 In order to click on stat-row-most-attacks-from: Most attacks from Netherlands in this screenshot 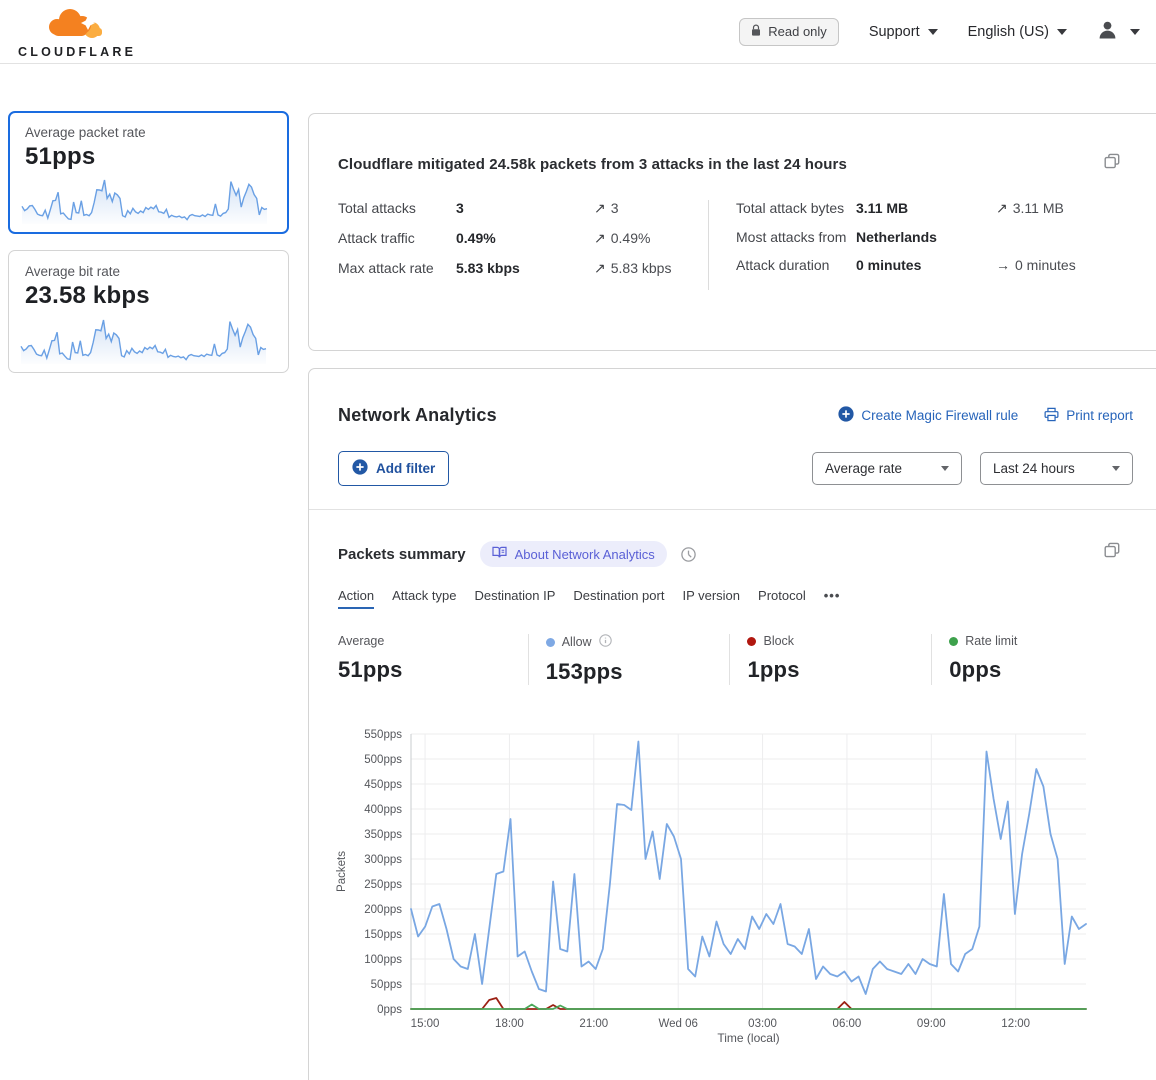, I will do `click(946, 237)`.